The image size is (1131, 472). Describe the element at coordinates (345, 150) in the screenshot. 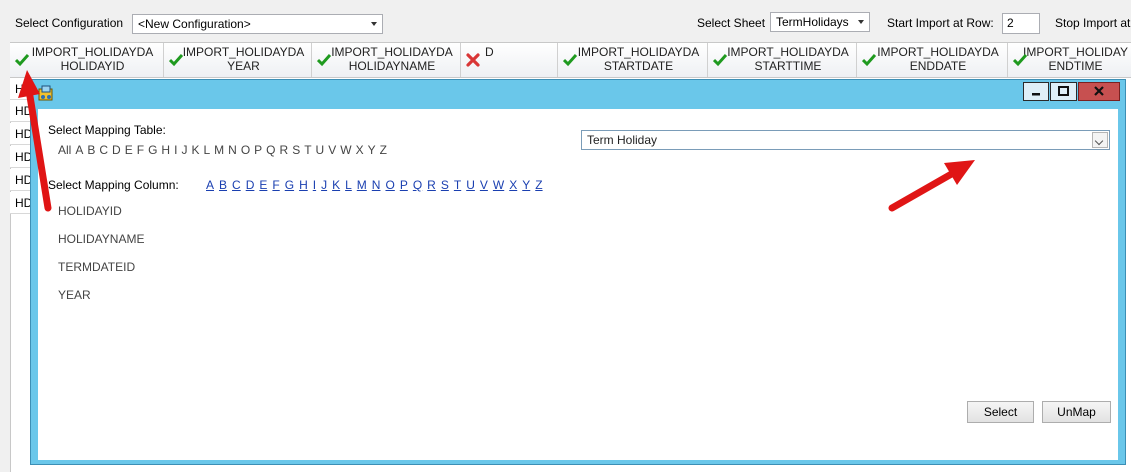

I see `table-letter-link: W` at that location.